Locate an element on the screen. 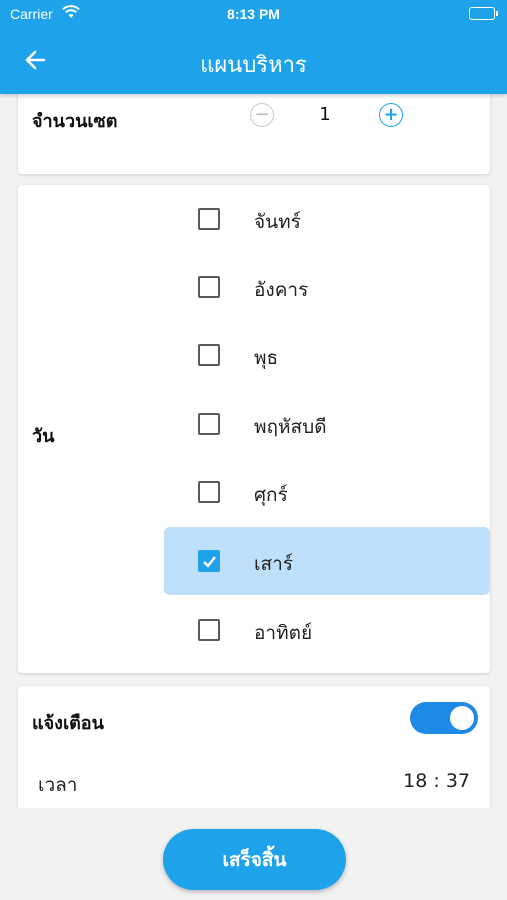 The height and width of the screenshot is (900, 507). checkbox-checked is located at coordinates (209, 561).